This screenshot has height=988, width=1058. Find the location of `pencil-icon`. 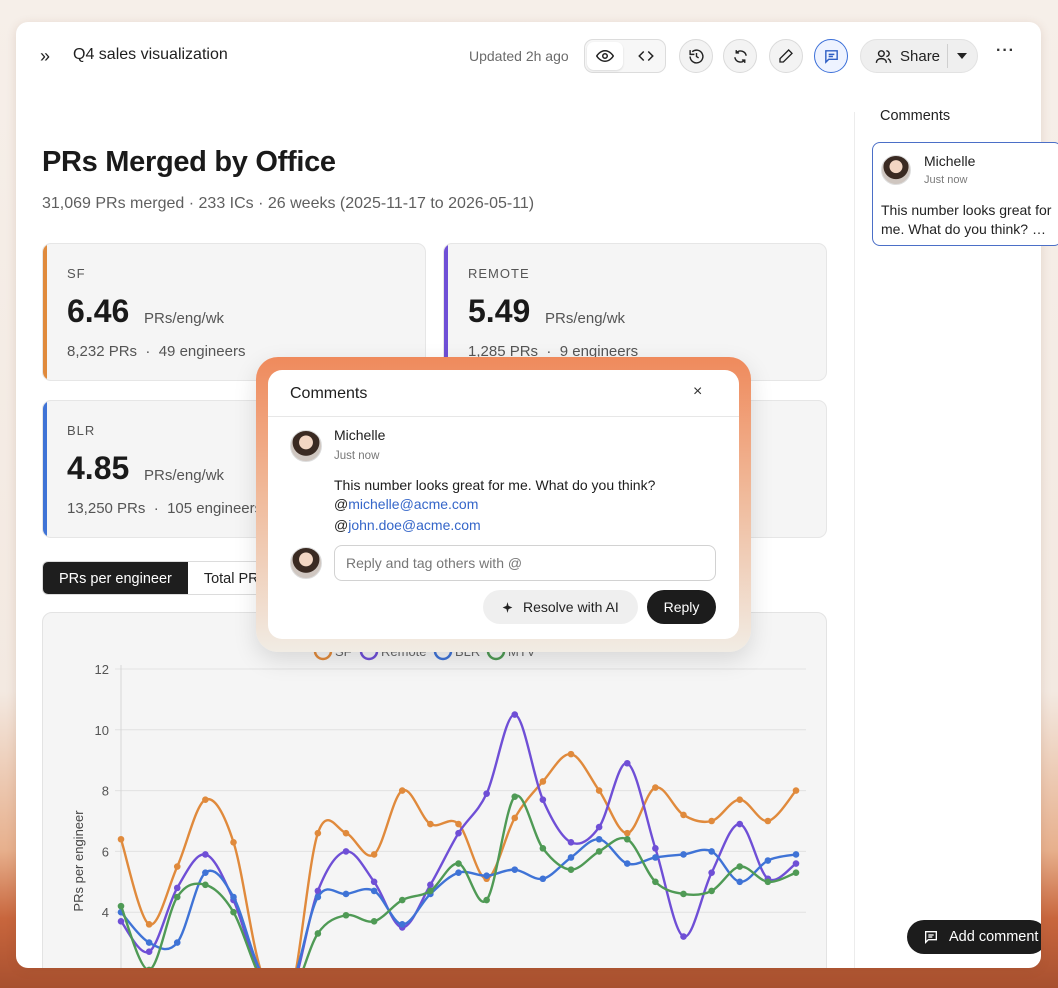

pencil-icon is located at coordinates (786, 56).